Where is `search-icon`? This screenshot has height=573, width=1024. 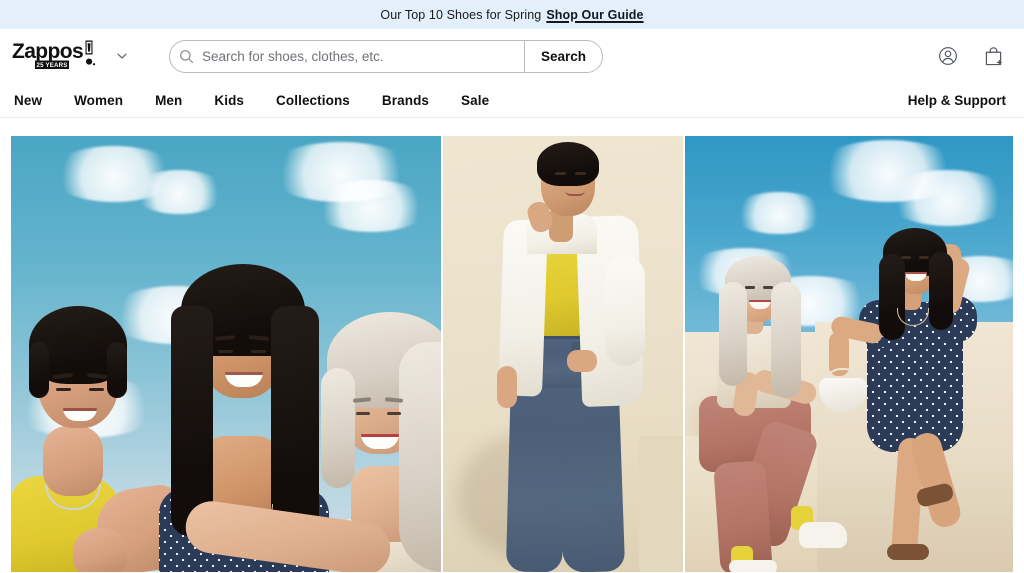 search-icon is located at coordinates (186, 56).